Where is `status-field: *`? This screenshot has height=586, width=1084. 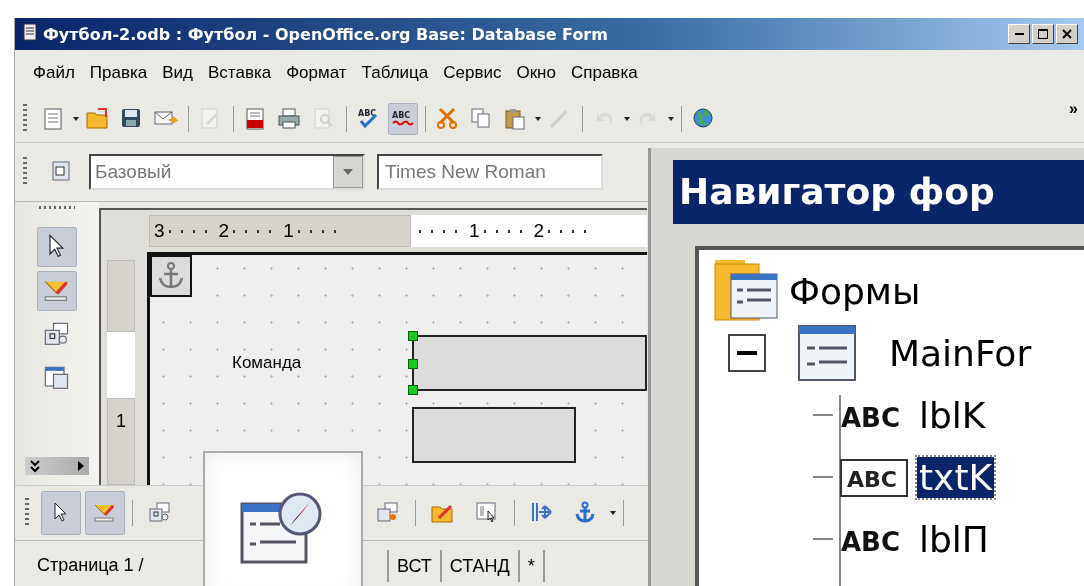 status-field: * is located at coordinates (530, 565).